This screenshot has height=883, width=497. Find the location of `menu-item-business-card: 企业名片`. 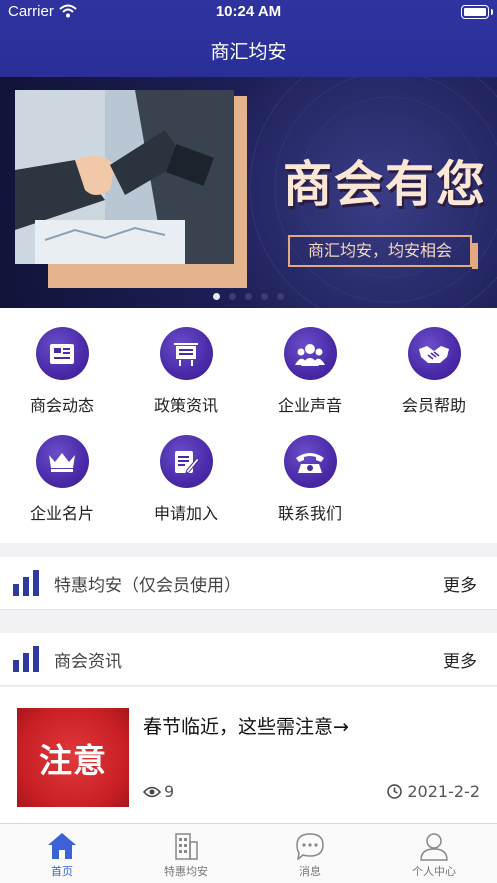

menu-item-business-card: 企业名片 is located at coordinates (62, 479).